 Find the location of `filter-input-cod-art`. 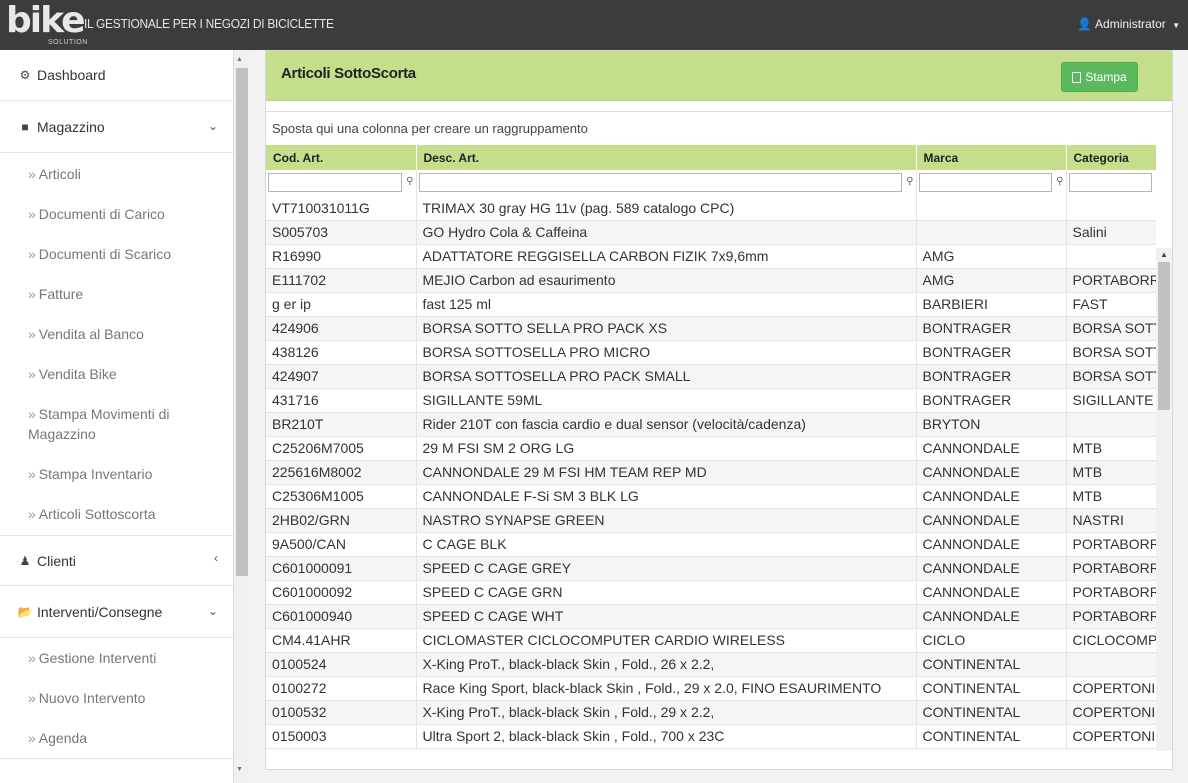

filter-input-cod-art is located at coordinates (335, 182).